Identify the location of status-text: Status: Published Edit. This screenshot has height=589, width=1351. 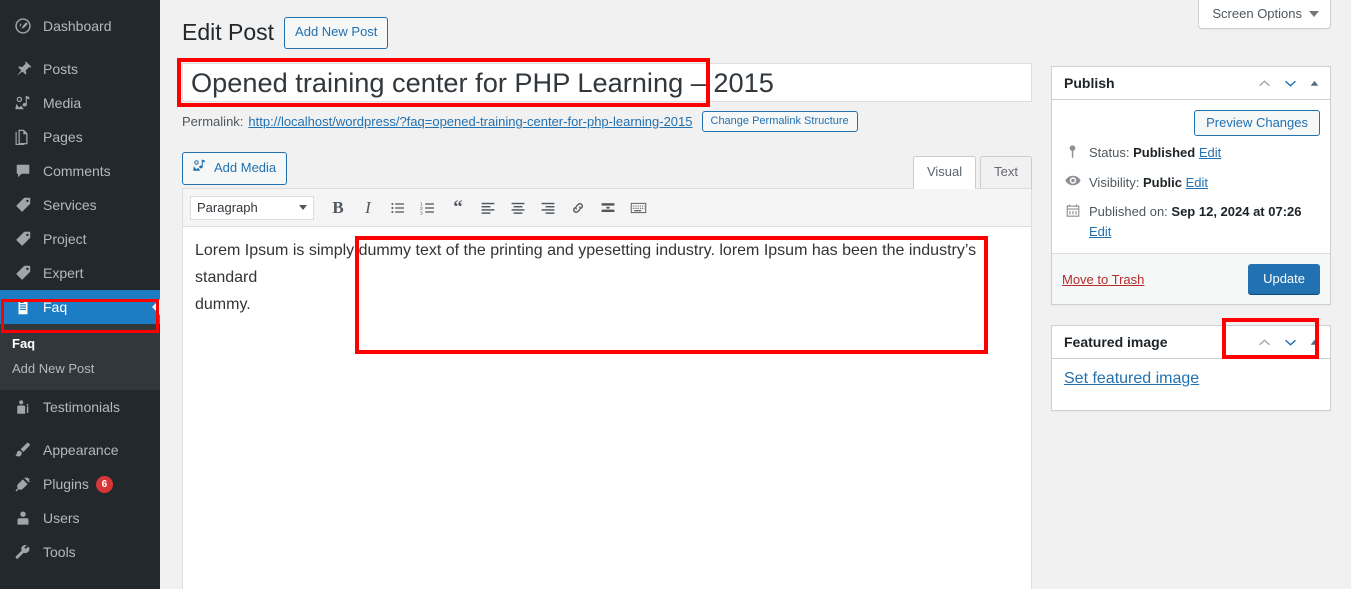
(1155, 153).